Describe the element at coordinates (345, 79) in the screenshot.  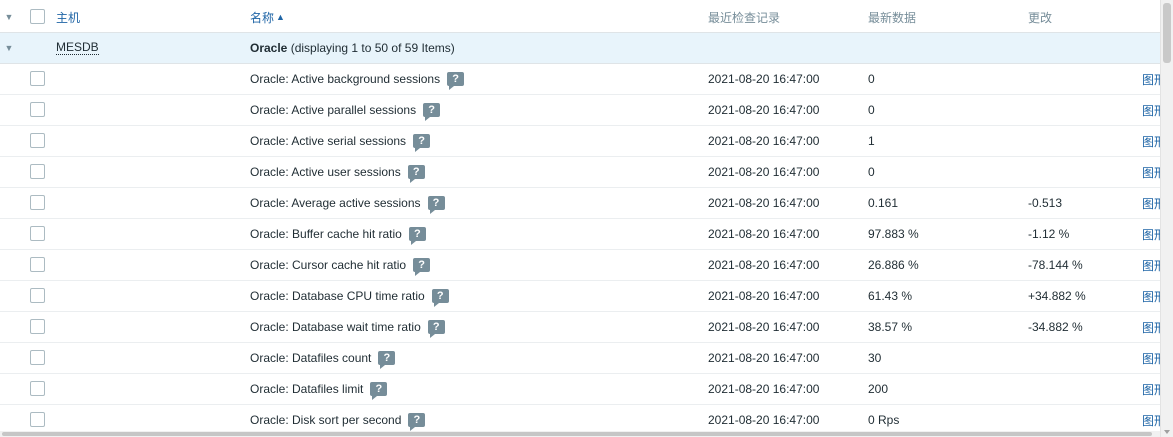
I see `item-name: Oracle: Active background sessions` at that location.